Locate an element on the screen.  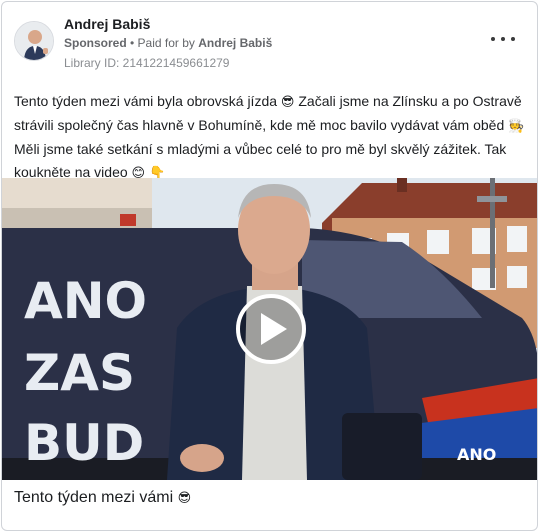
van-text-line1: ANO is located at coordinates (85, 301).